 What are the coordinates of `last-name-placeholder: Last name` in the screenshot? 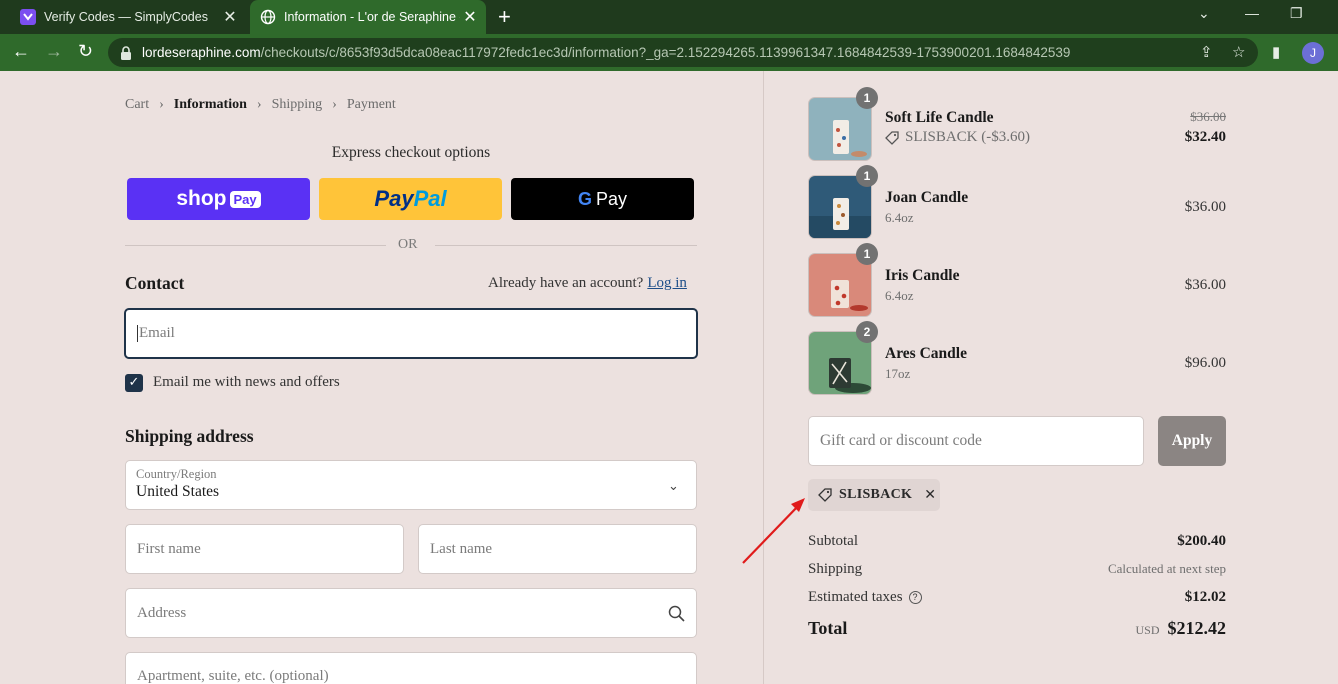 It's located at (461, 548).